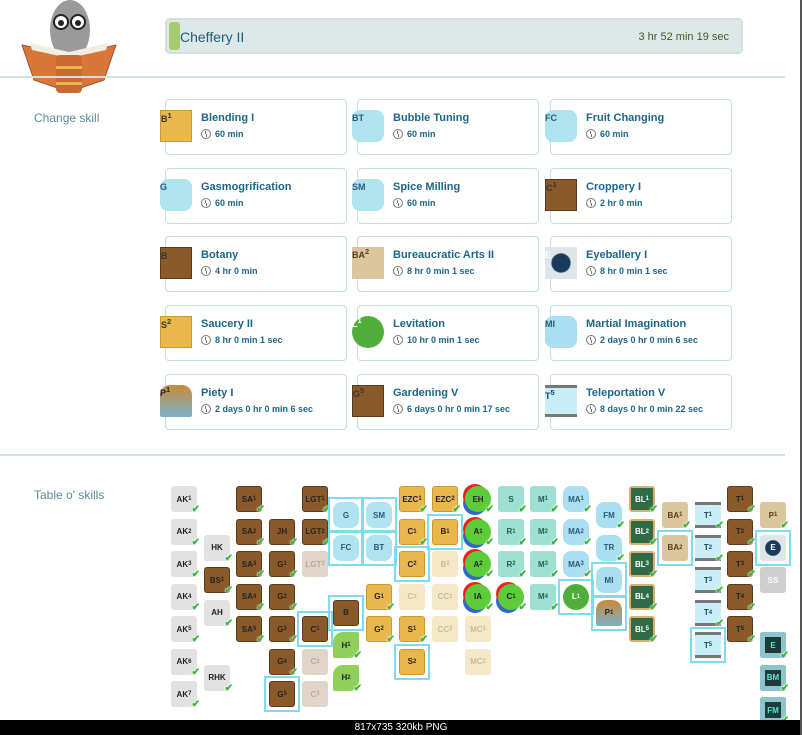  Describe the element at coordinates (184, 532) in the screenshot. I see `skill-tile: AK 2 ✔` at that location.